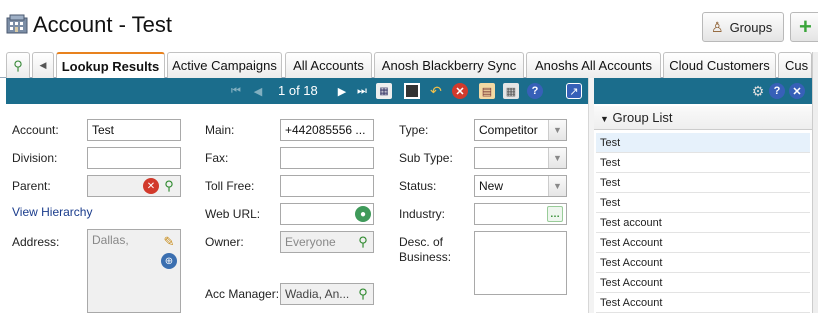 The image size is (818, 313). Describe the element at coordinates (35, 130) in the screenshot. I see `account-label: Account:` at that location.